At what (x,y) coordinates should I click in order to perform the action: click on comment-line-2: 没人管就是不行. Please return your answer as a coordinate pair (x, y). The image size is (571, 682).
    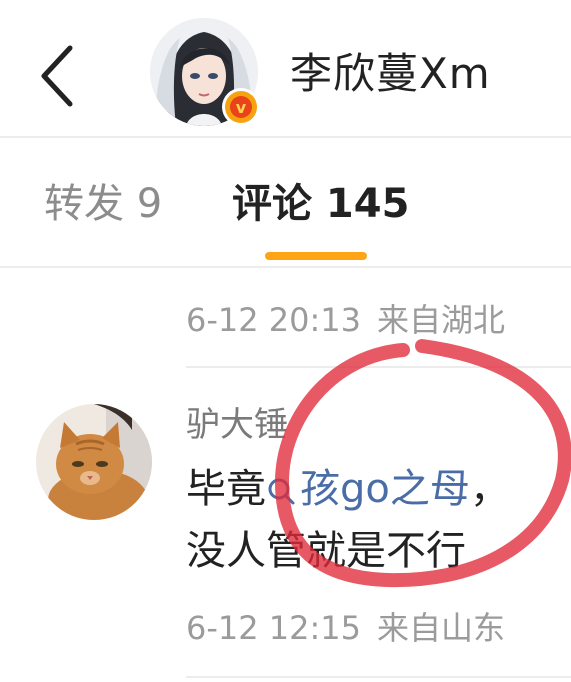
    Looking at the image, I should click on (326, 551).